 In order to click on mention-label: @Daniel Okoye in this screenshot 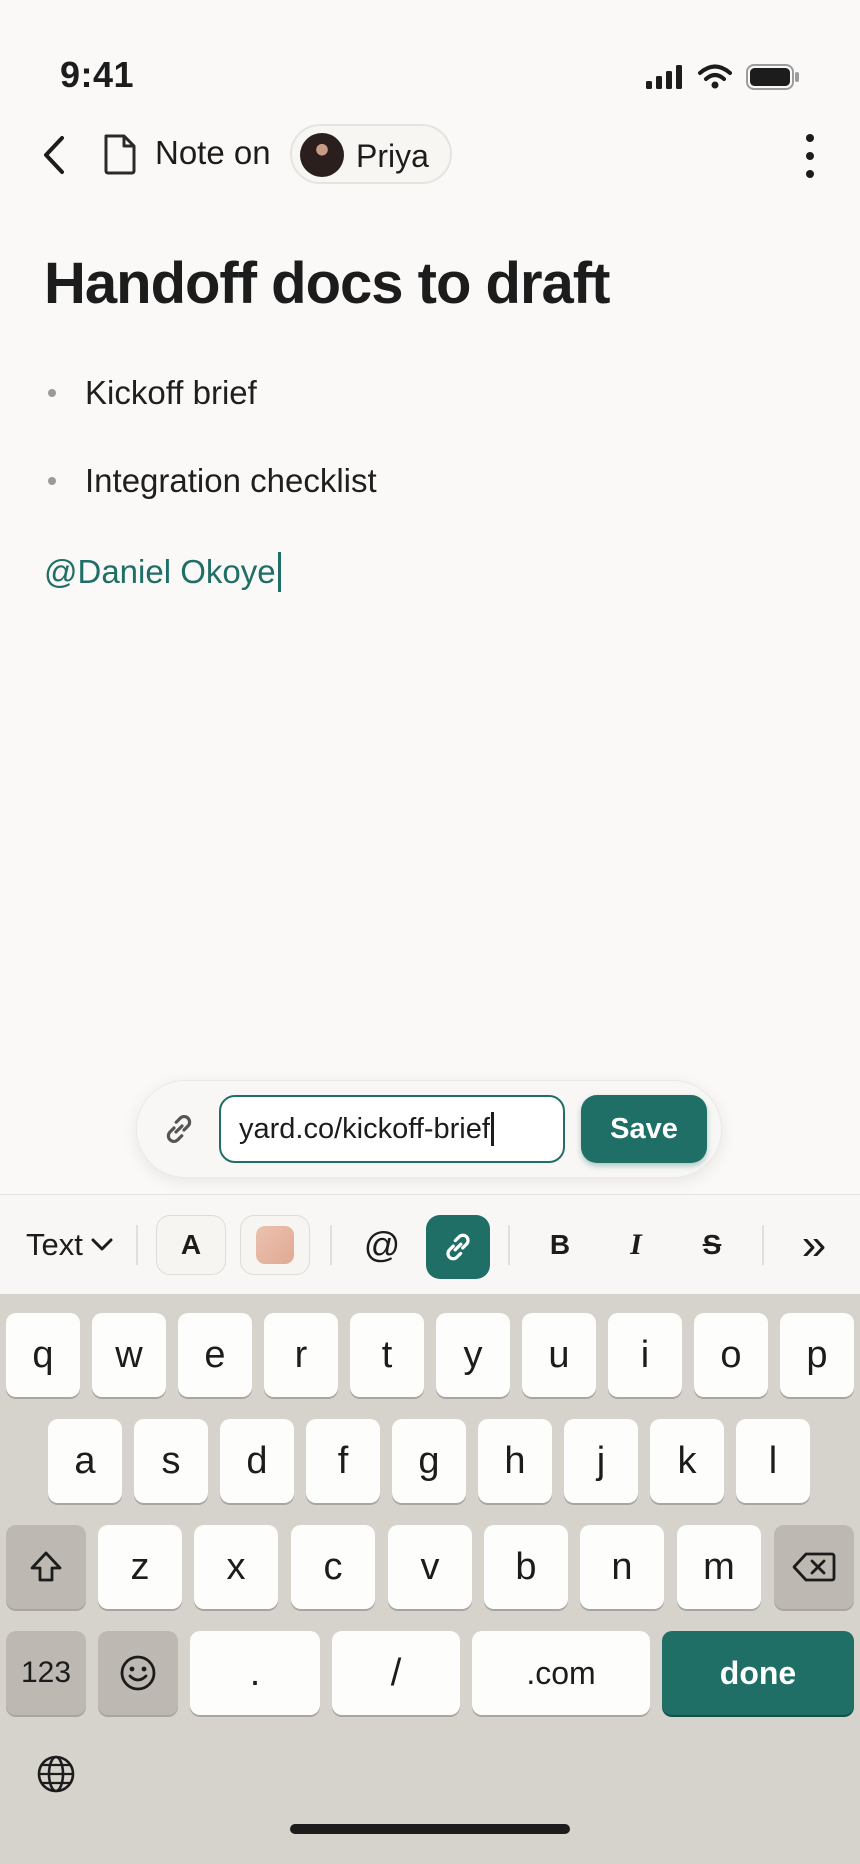, I will do `click(160, 571)`.